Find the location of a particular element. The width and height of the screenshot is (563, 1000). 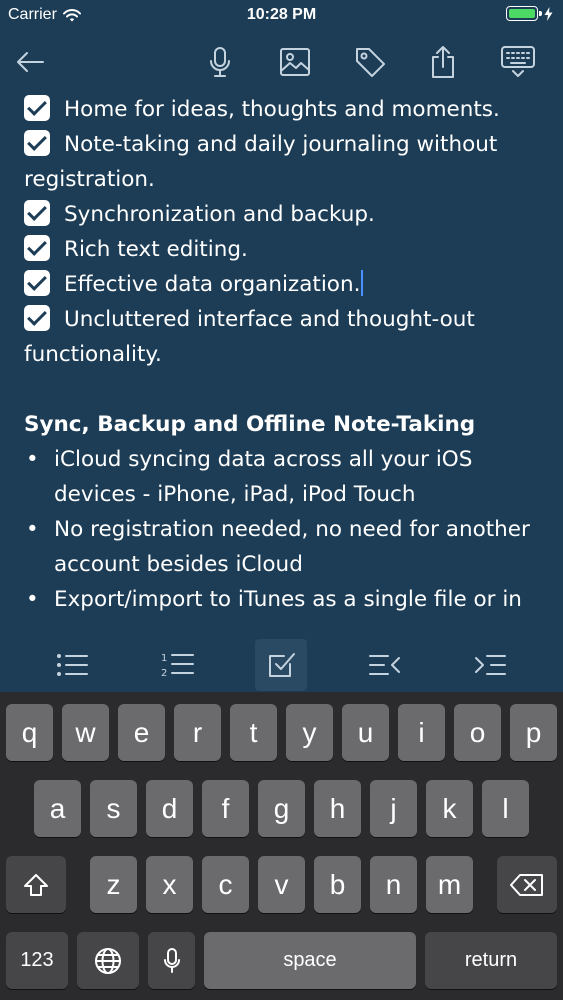

key-y: y is located at coordinates (309, 732).